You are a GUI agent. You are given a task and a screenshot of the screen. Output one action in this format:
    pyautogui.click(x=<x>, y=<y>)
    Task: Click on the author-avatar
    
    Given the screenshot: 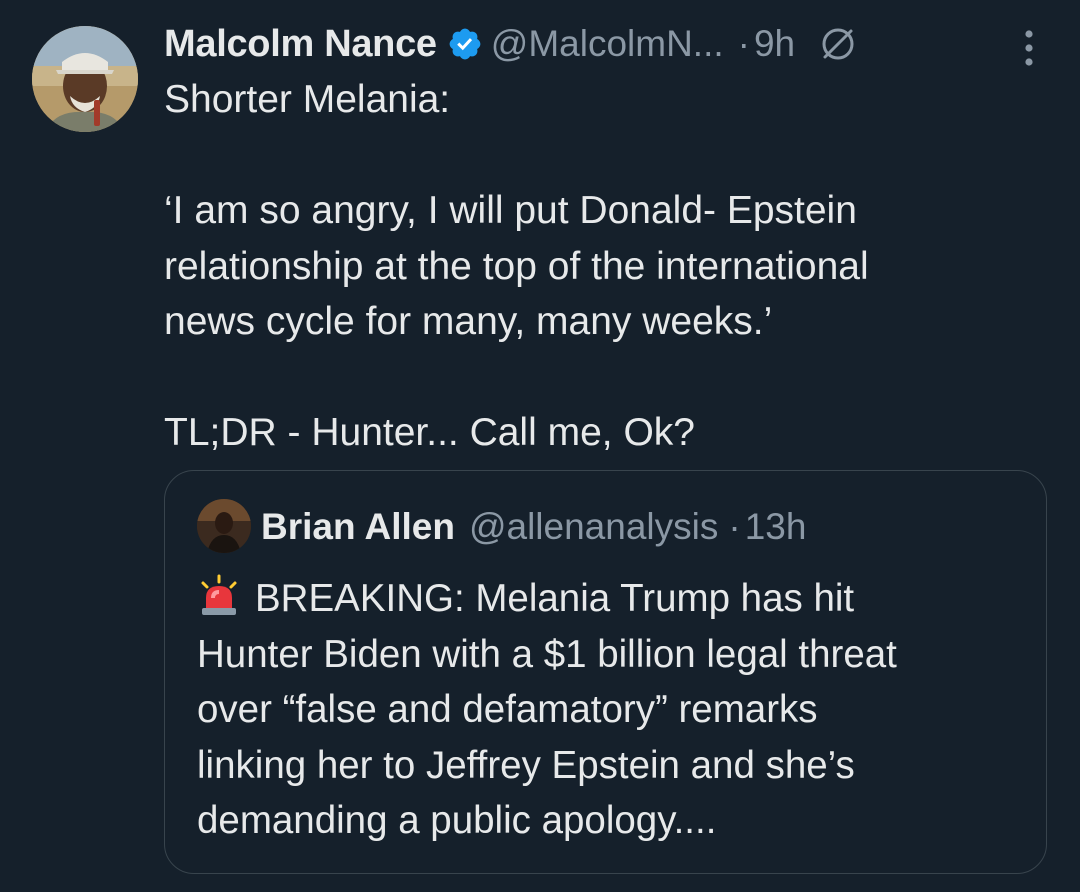 What is the action you would take?
    pyautogui.click(x=85, y=79)
    